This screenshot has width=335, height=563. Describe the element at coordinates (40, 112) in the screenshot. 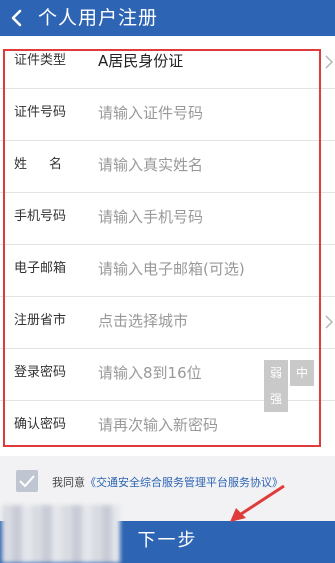

I see `id-number-label: 证件号码` at that location.